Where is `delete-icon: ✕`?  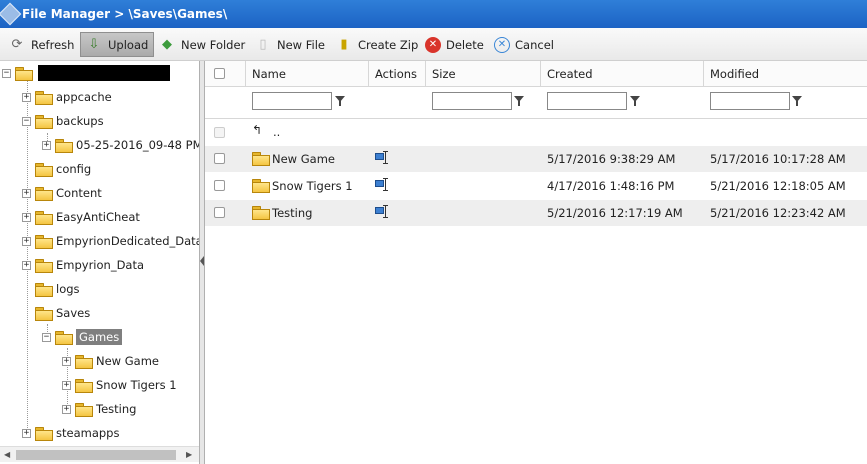
delete-icon: ✕ is located at coordinates (433, 44).